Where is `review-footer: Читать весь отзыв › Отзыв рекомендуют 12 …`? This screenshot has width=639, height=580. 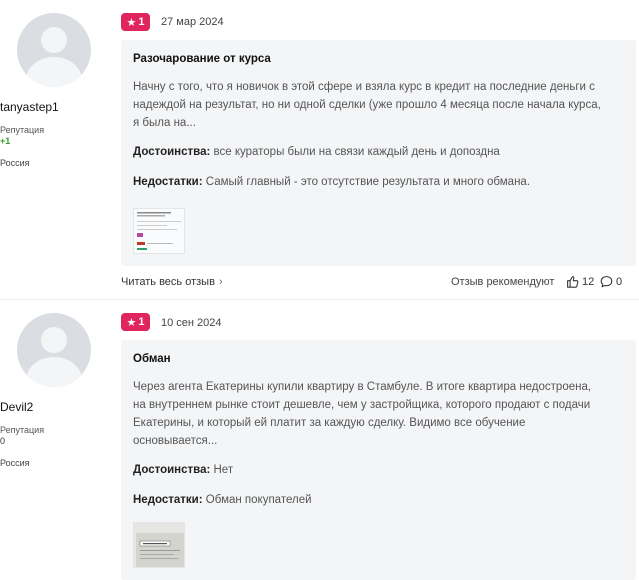
review-footer: Читать весь отзыв › Отзыв рекомендуют 12 … is located at coordinates (373, 283).